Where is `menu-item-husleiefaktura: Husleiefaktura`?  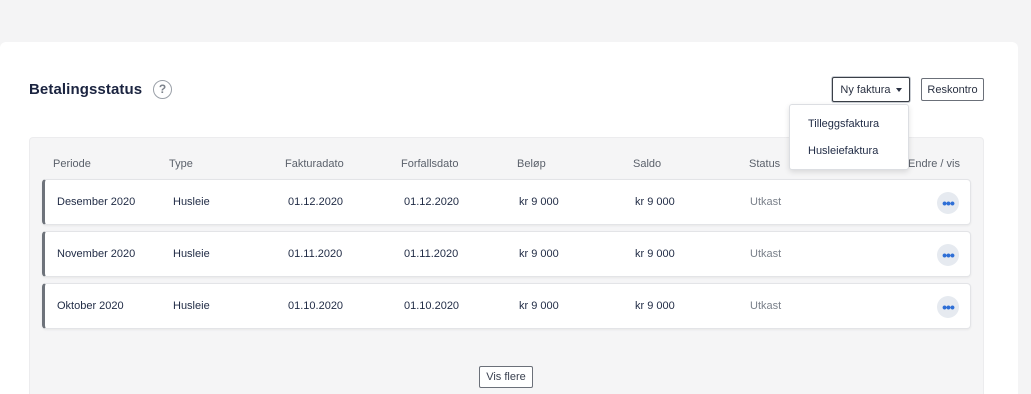
menu-item-husleiefaktura: Husleiefaktura is located at coordinates (843, 151).